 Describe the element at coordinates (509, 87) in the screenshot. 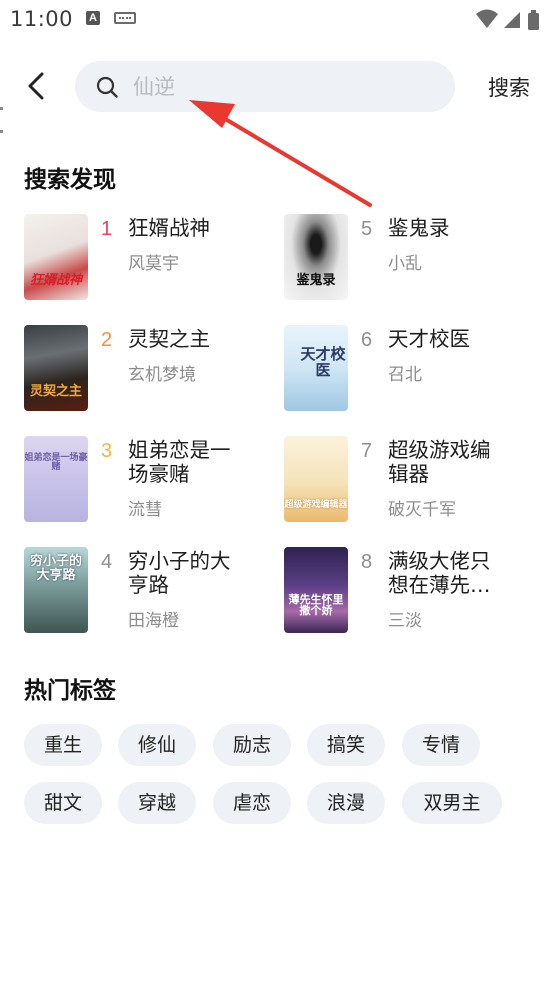

I see `search-button: 搜索` at that location.